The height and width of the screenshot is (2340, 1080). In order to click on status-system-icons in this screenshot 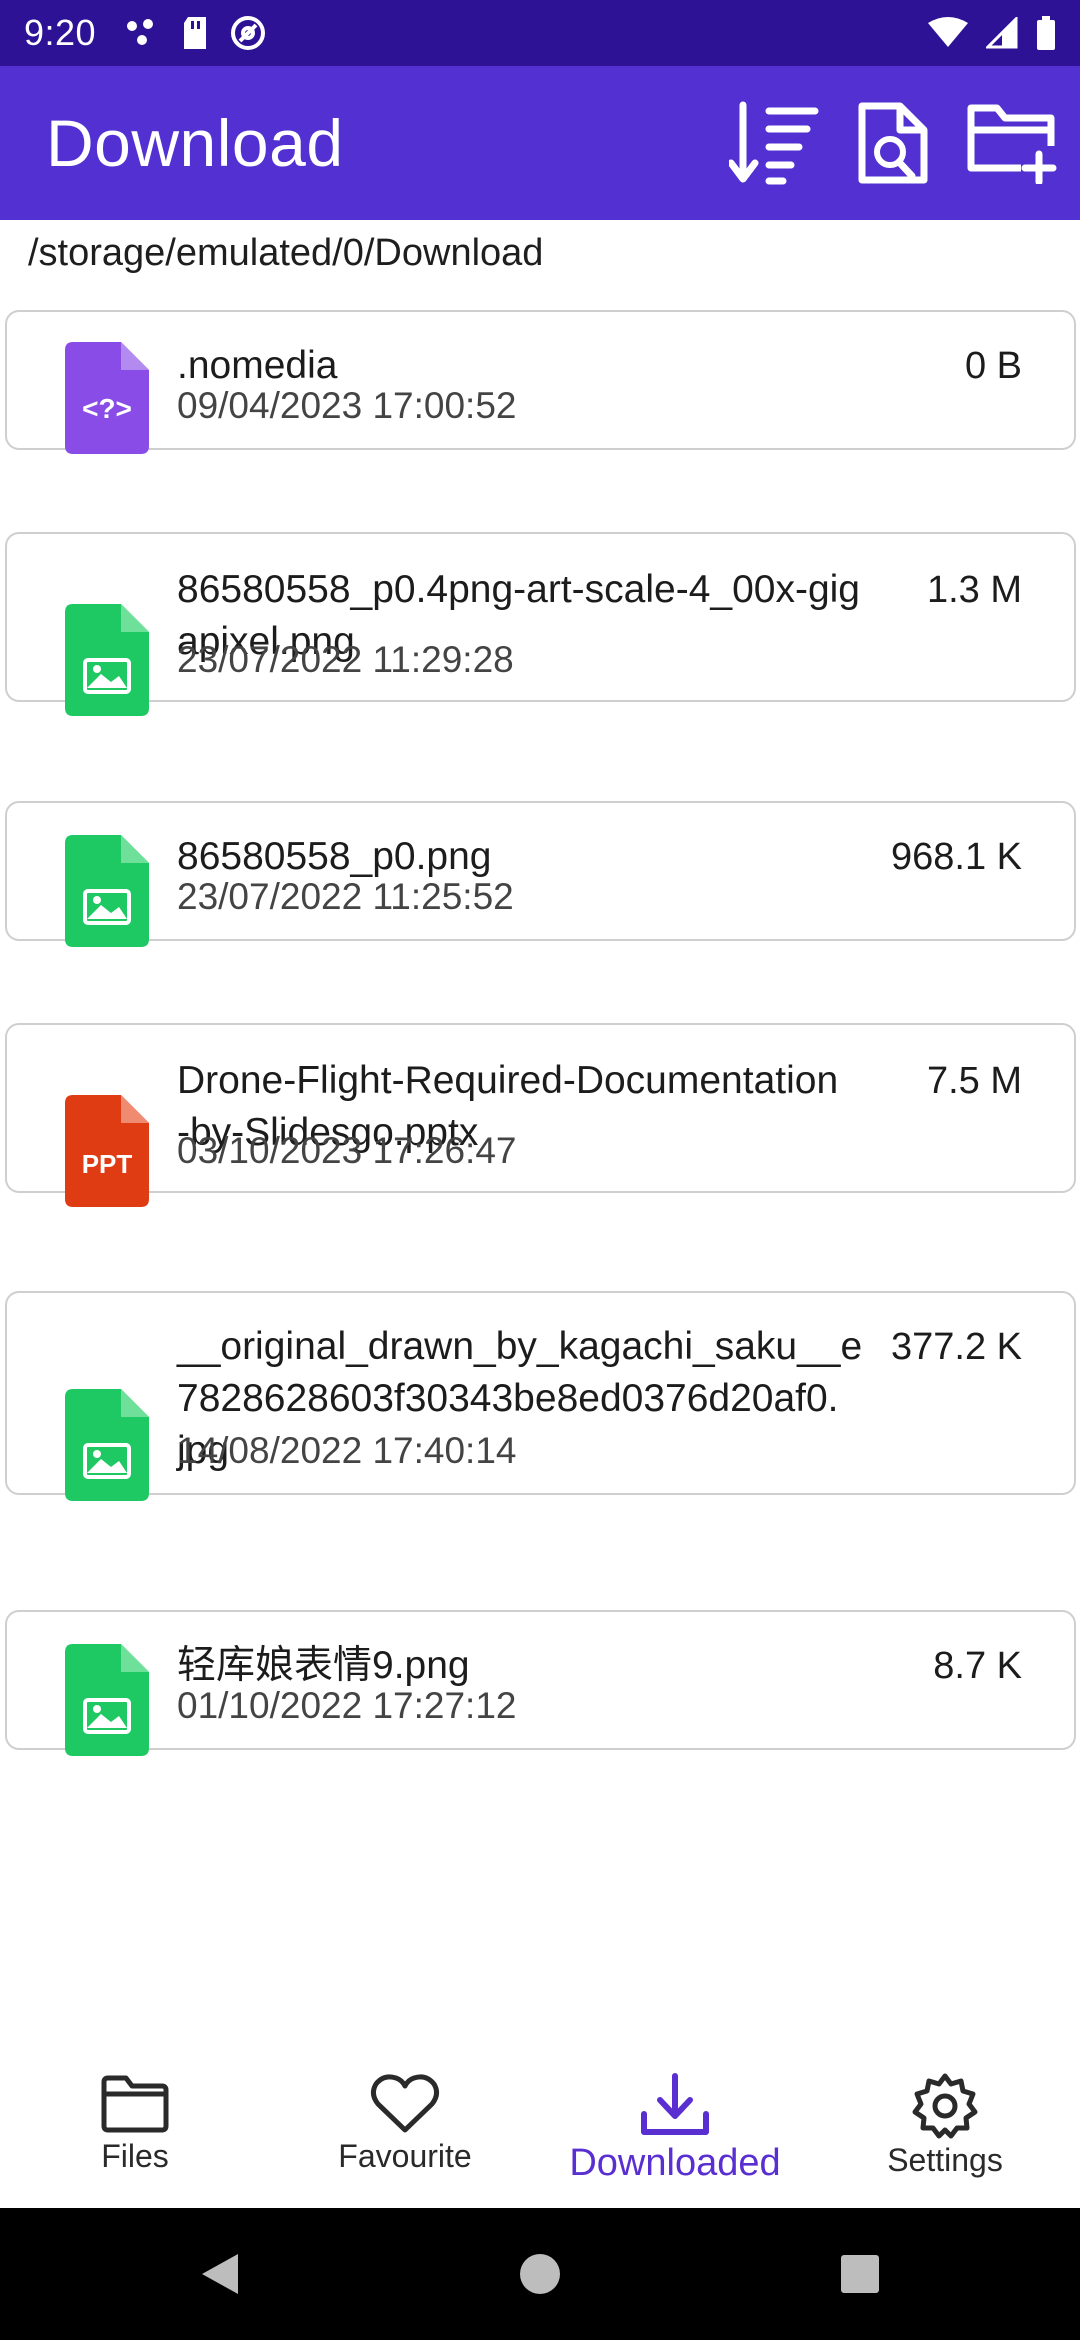, I will do `click(992, 33)`.